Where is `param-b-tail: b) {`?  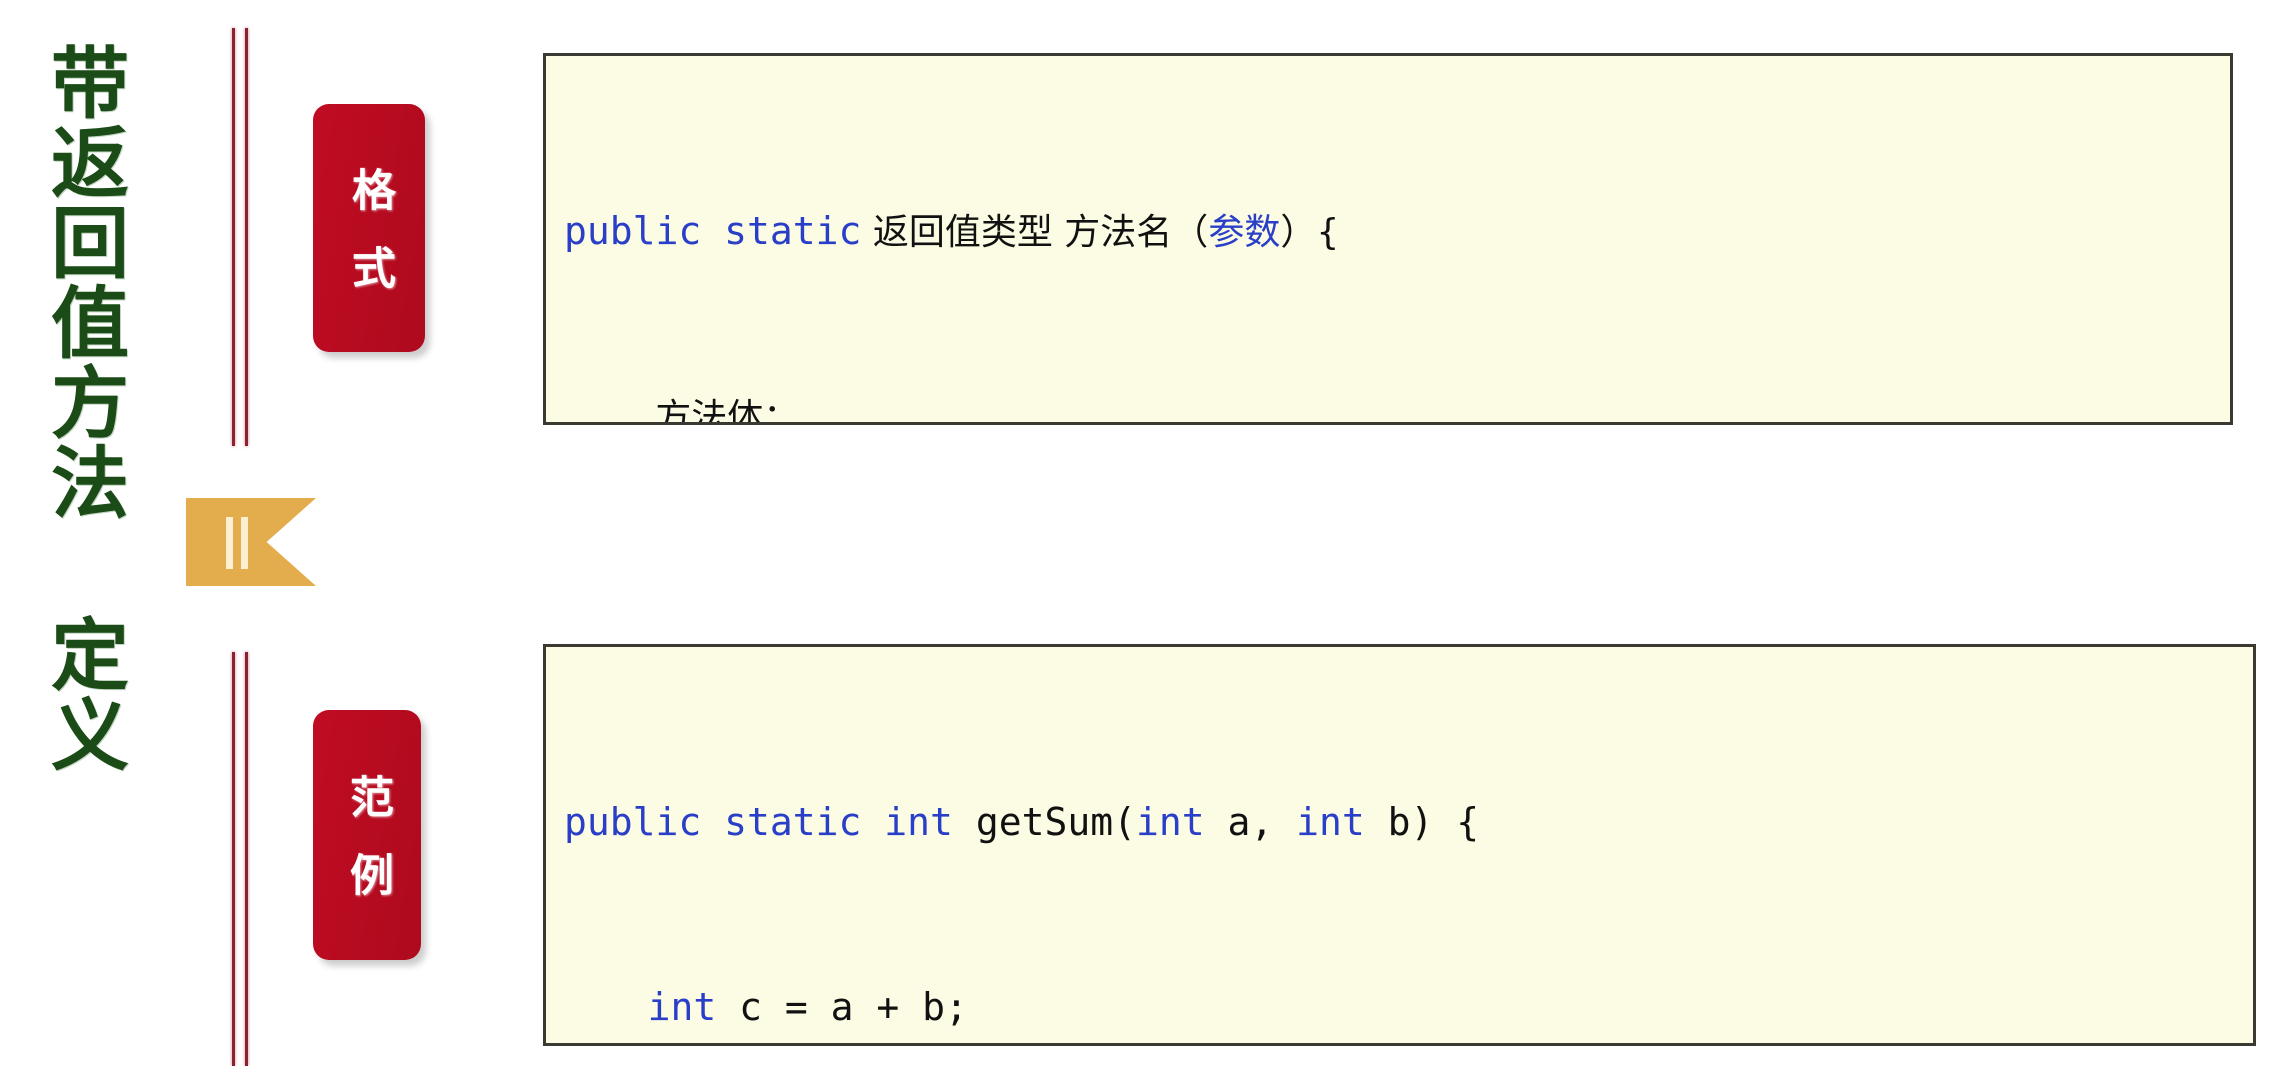
param-b-tail: b) { is located at coordinates (1422, 822).